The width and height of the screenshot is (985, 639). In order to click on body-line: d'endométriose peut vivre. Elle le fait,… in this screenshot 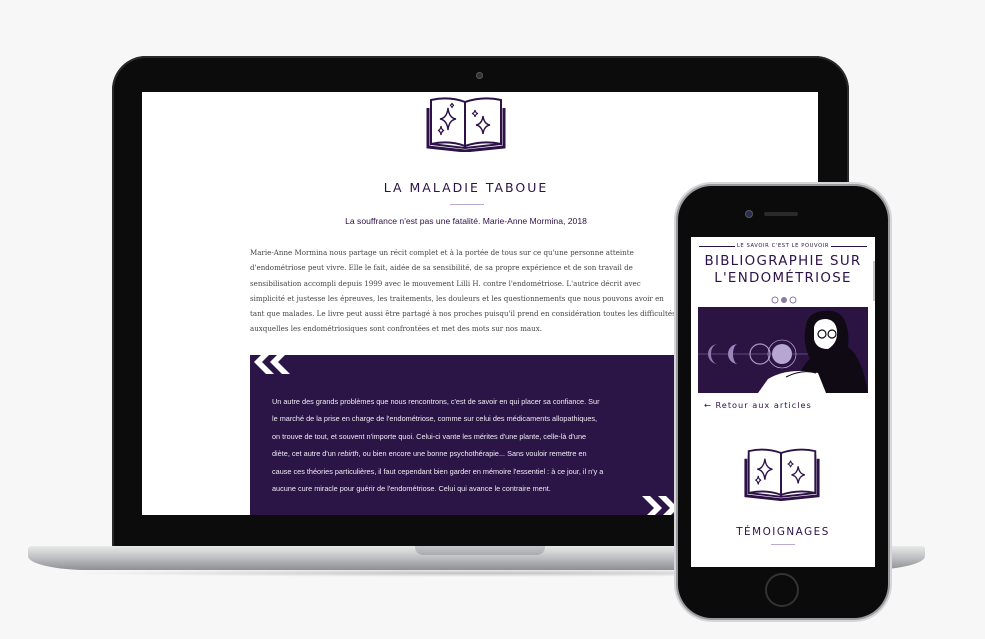, I will do `click(441, 268)`.